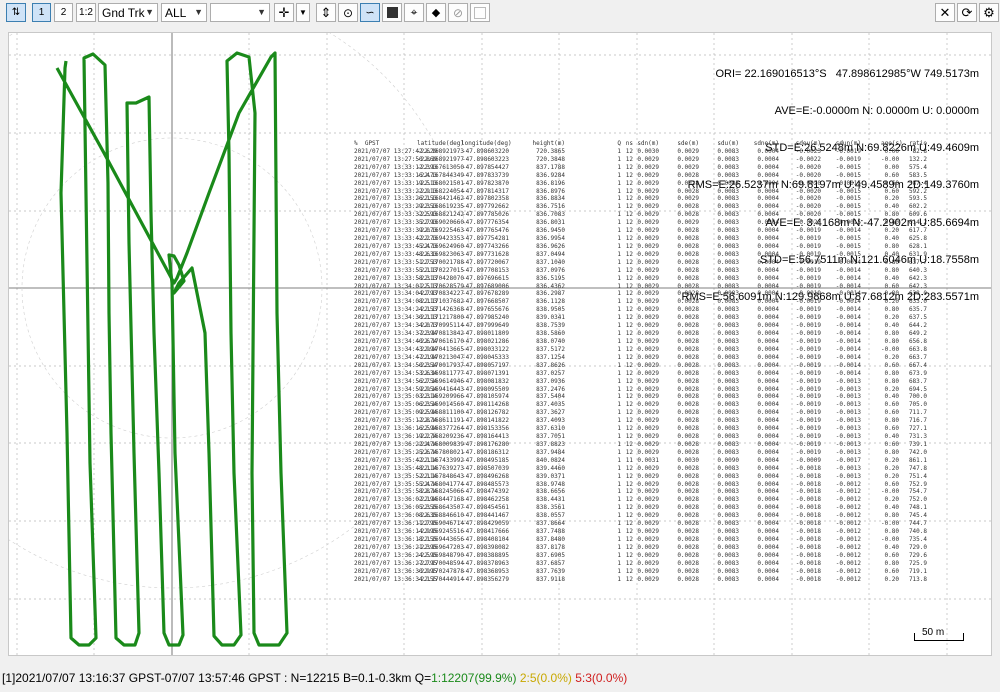 Image resolution: width=1000 pixels, height=692 pixels. I want to click on fix-center-icon: ◆, so click(436, 12).